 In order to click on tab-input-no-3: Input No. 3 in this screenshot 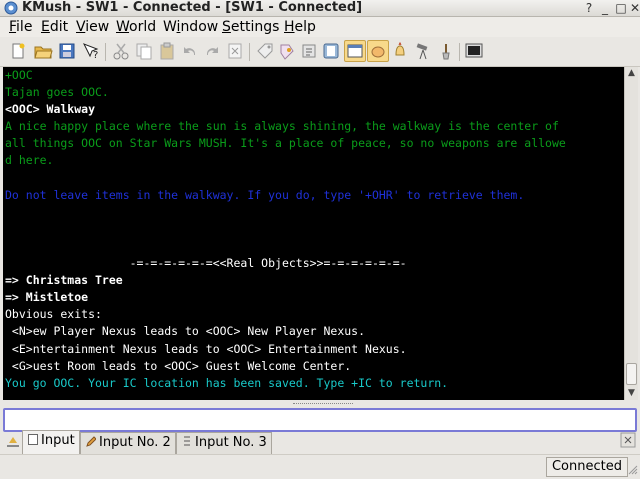, I will do `click(224, 443)`.